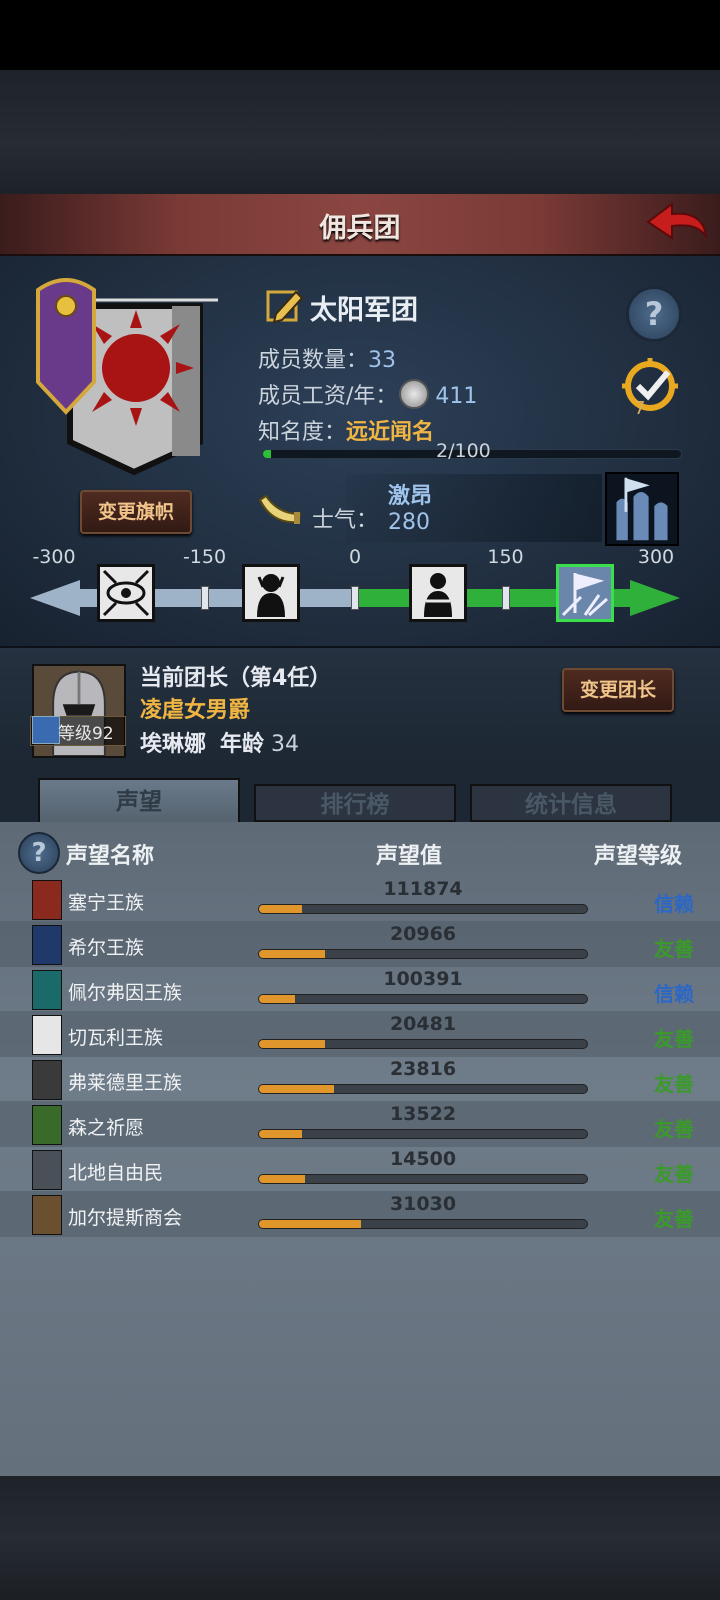 The image size is (720, 1600). What do you see at coordinates (505, 557) in the screenshot?
I see `scale-tick-label: 150` at bounding box center [505, 557].